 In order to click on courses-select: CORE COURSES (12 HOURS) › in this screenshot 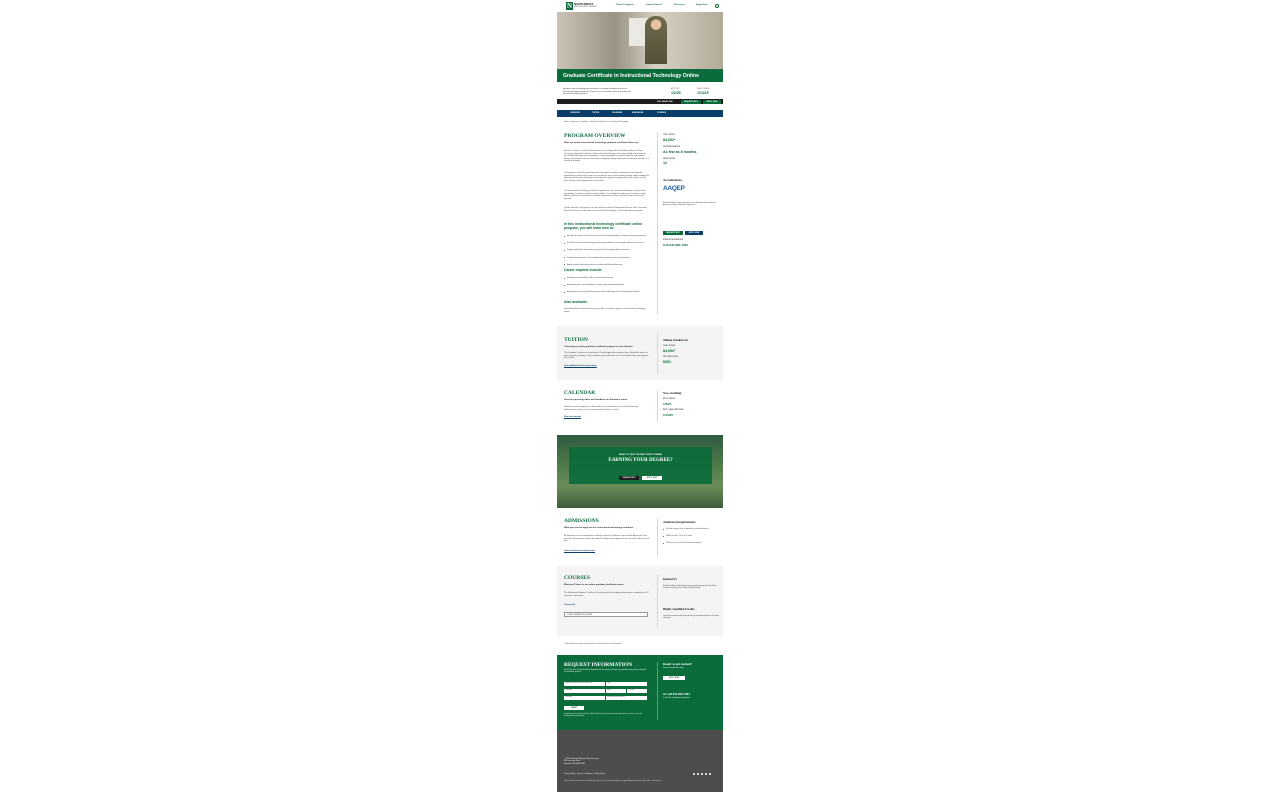, I will do `click(606, 614)`.